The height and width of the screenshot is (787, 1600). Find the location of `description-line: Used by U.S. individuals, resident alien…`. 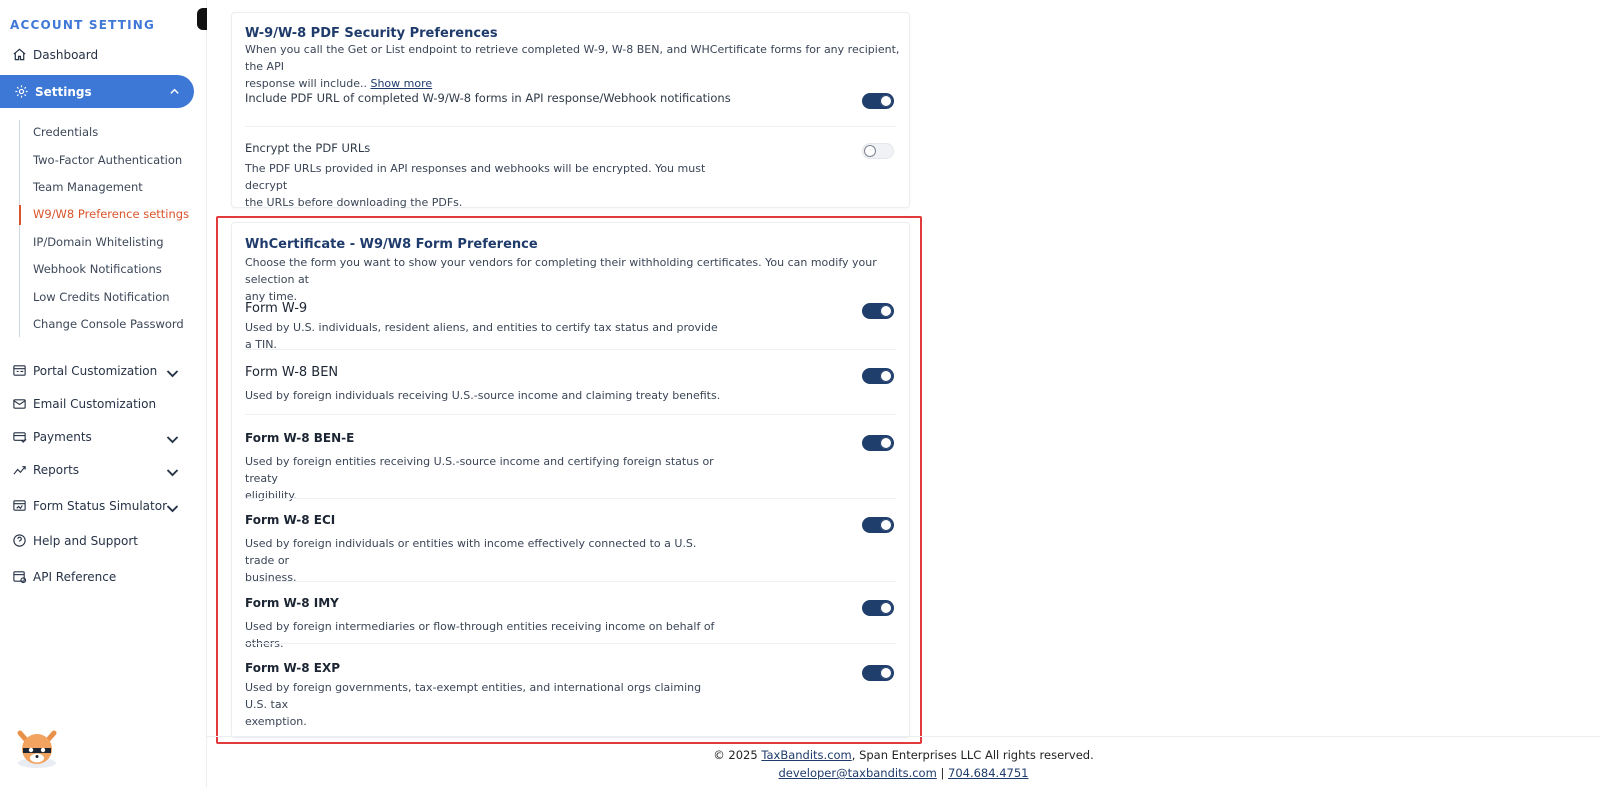

description-line: Used by U.S. individuals, resident alien… is located at coordinates (481, 336).